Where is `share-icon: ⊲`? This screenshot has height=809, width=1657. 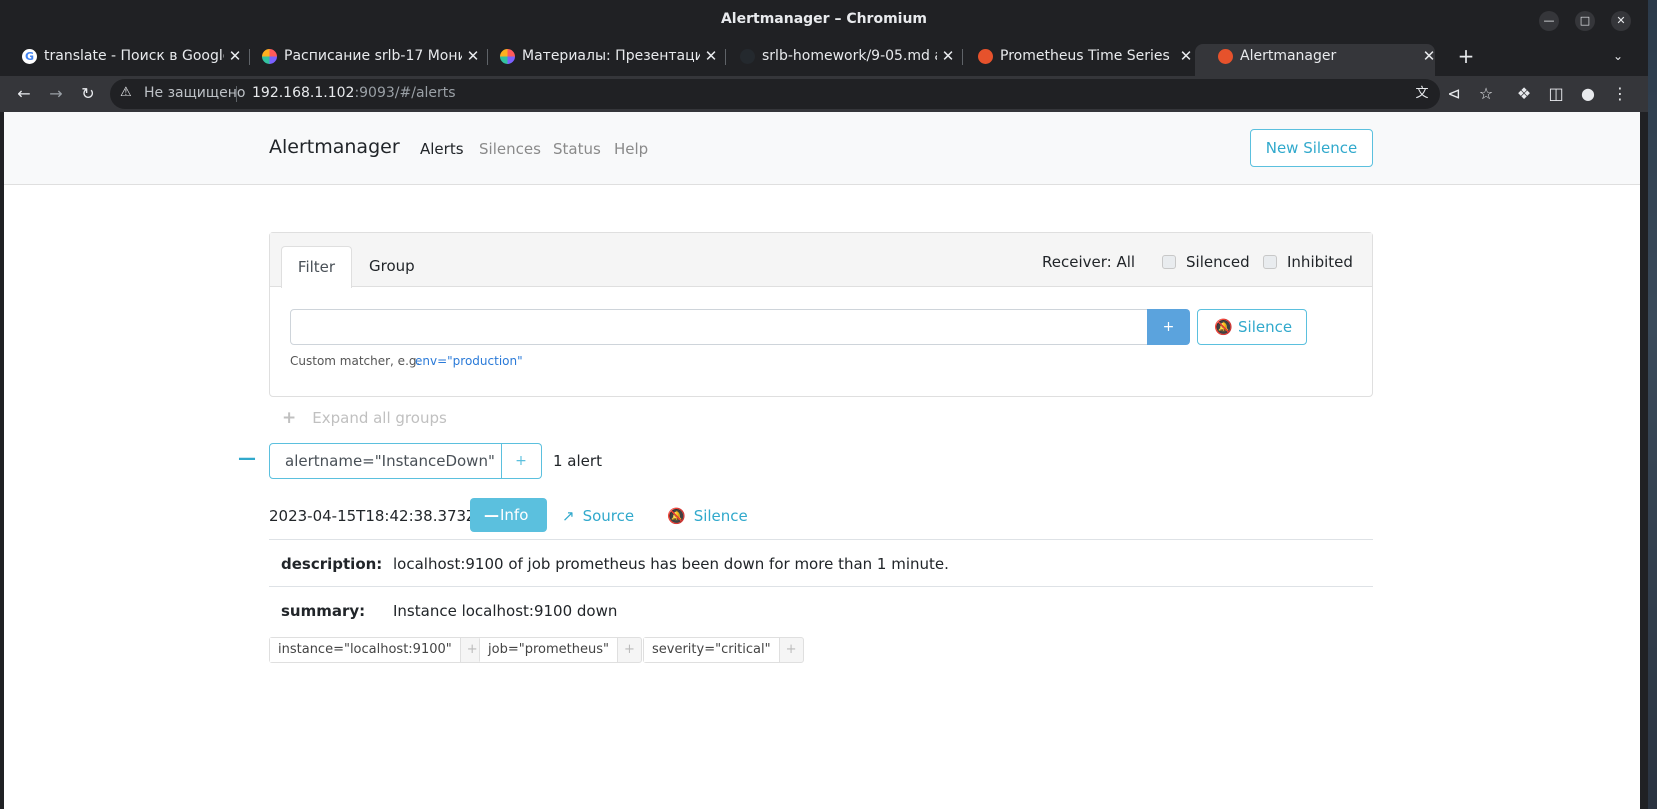 share-icon: ⊲ is located at coordinates (1454, 94).